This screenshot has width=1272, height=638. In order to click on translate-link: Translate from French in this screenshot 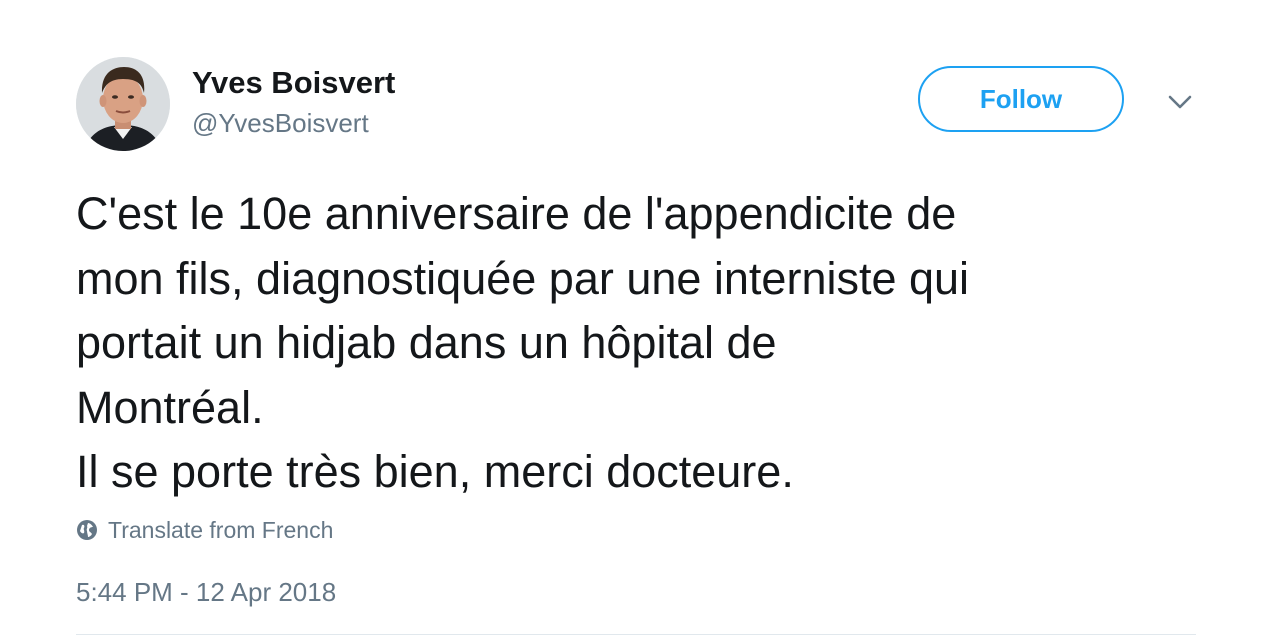, I will do `click(204, 530)`.